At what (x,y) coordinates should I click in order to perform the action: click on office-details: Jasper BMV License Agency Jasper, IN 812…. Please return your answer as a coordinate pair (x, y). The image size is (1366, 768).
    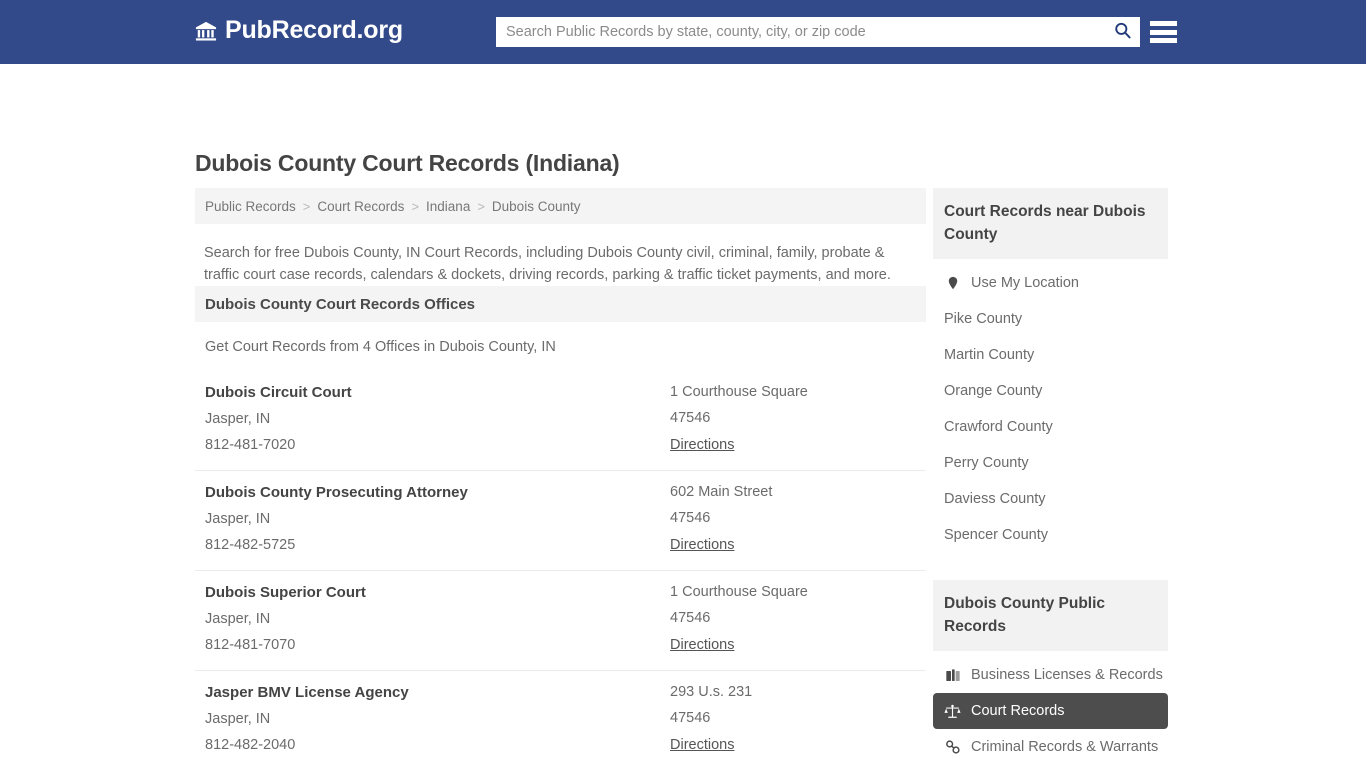
    Looking at the image, I should click on (437, 719).